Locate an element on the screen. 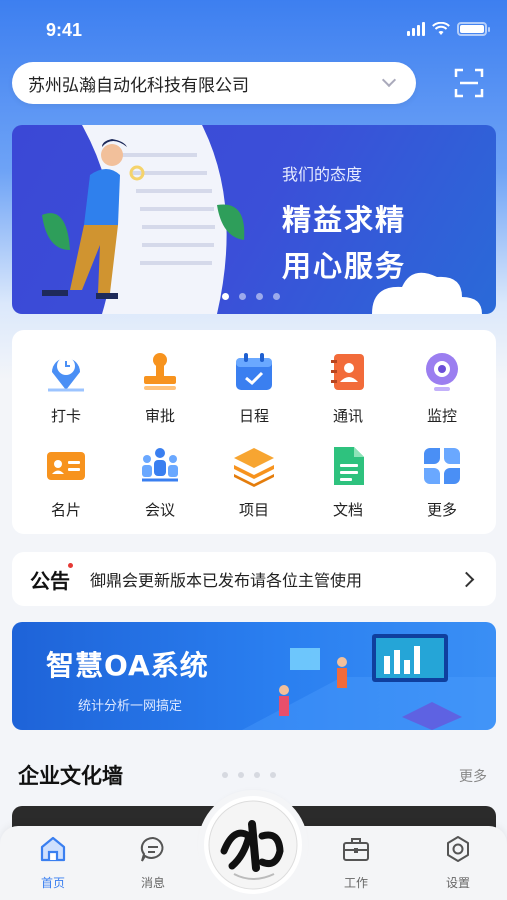 The image size is (507, 900). app-meeting: 会议 is located at coordinates (160, 475).